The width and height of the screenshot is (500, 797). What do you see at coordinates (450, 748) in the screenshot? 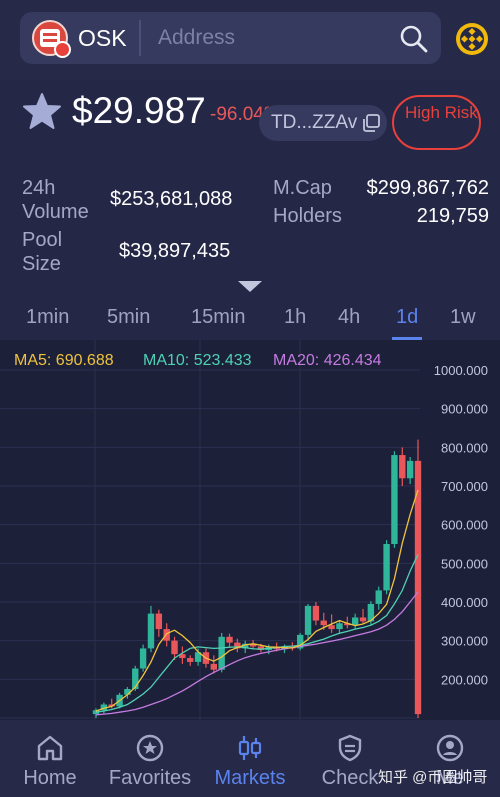
I see `user-icon` at bounding box center [450, 748].